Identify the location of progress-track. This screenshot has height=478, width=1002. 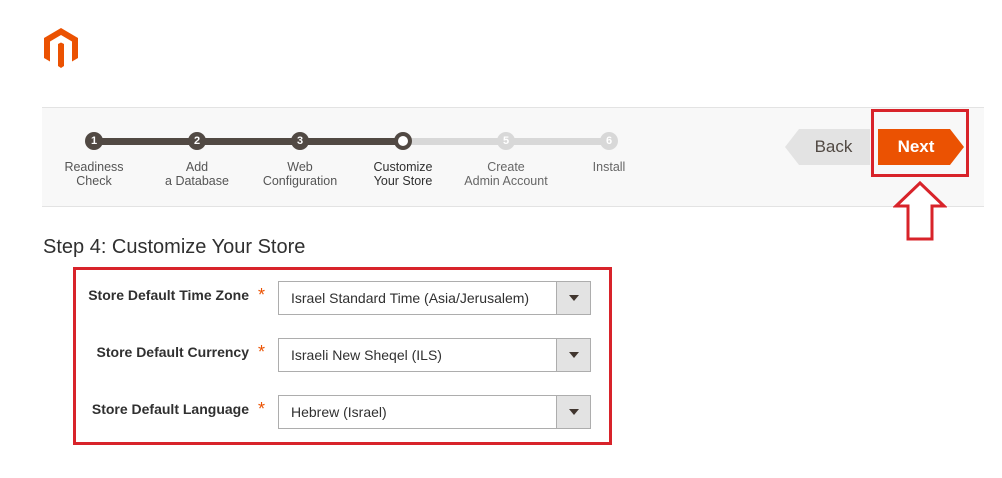
(351, 141).